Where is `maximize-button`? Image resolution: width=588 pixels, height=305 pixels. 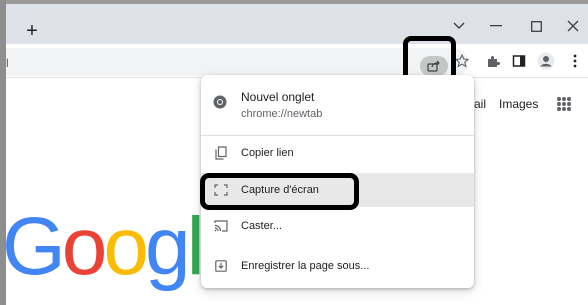 maximize-button is located at coordinates (536, 26).